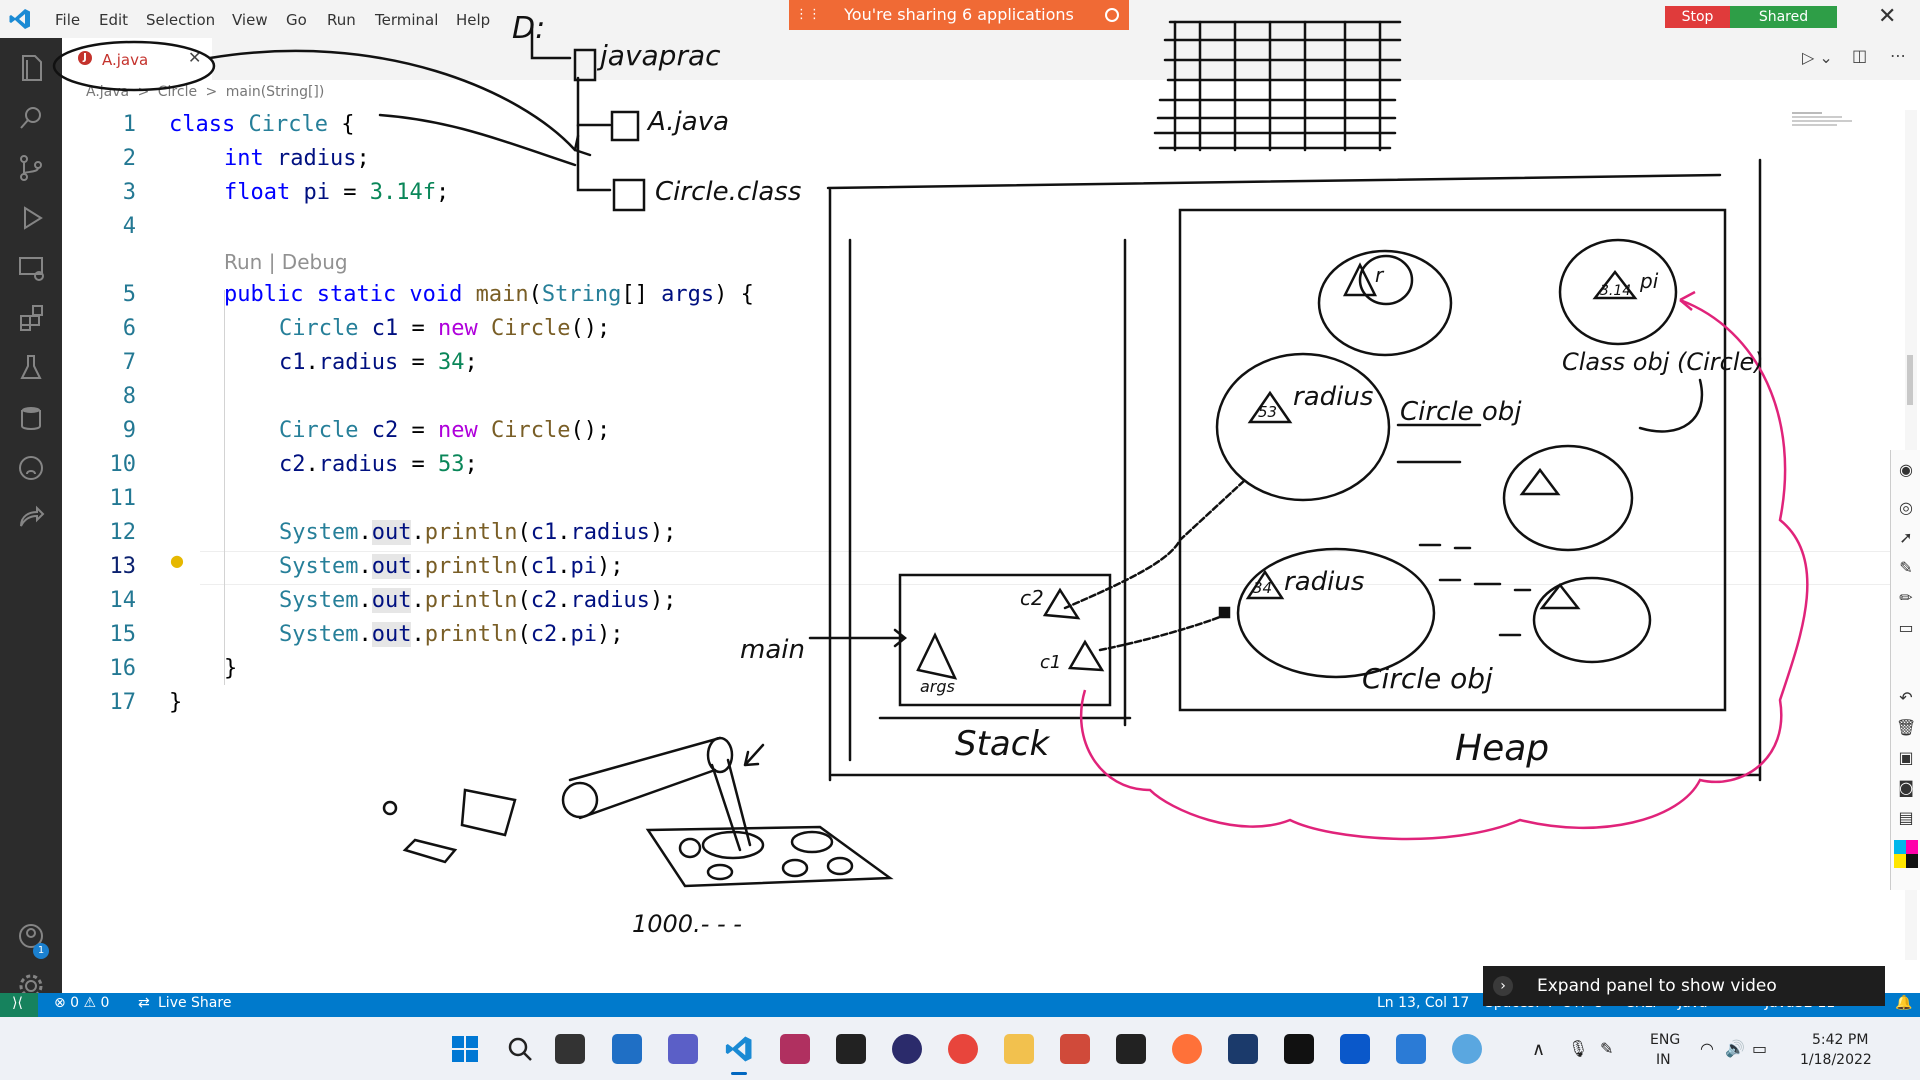 This screenshot has width=1920, height=1080. What do you see at coordinates (1840, 1040) in the screenshot?
I see `clock-time: 5:42 PM` at bounding box center [1840, 1040].